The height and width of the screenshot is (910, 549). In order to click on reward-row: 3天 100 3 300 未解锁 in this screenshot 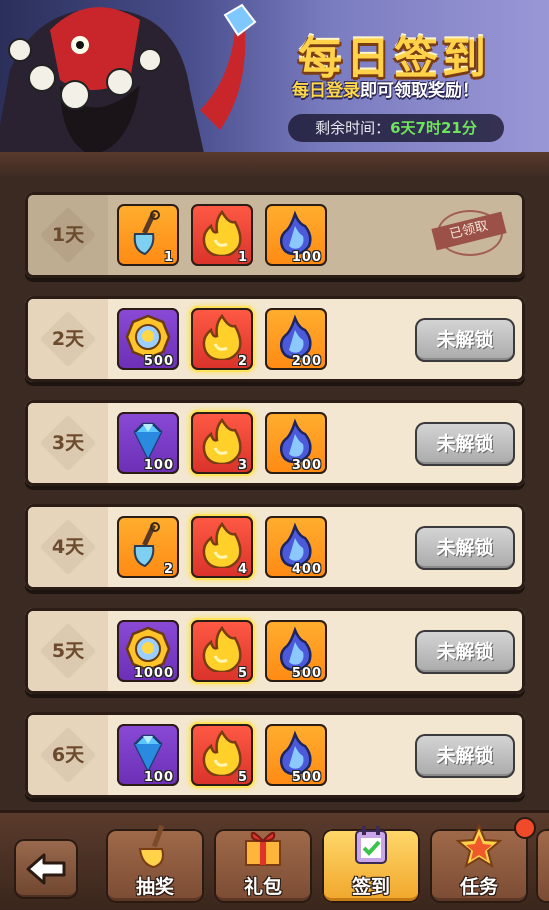, I will do `click(275, 443)`.